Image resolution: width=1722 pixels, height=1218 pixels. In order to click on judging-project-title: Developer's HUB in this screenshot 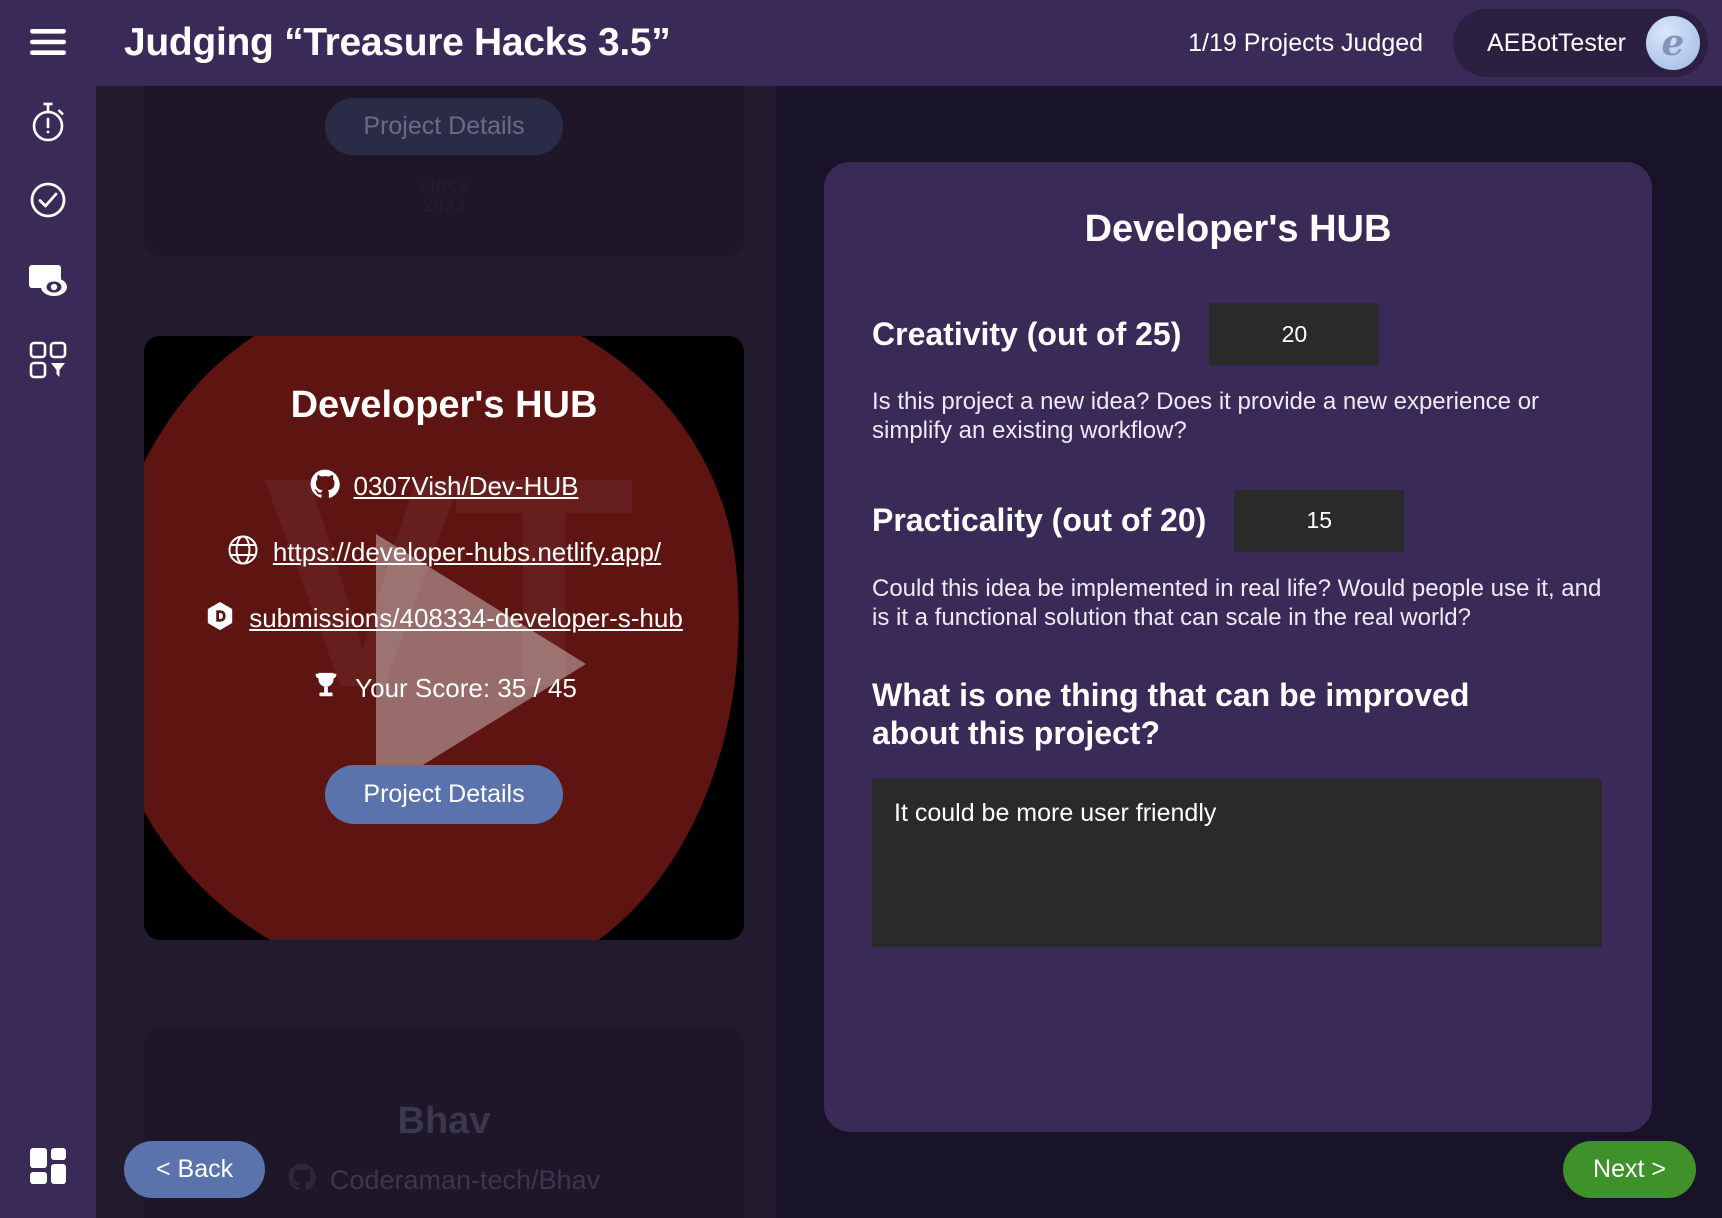, I will do `click(1238, 229)`.